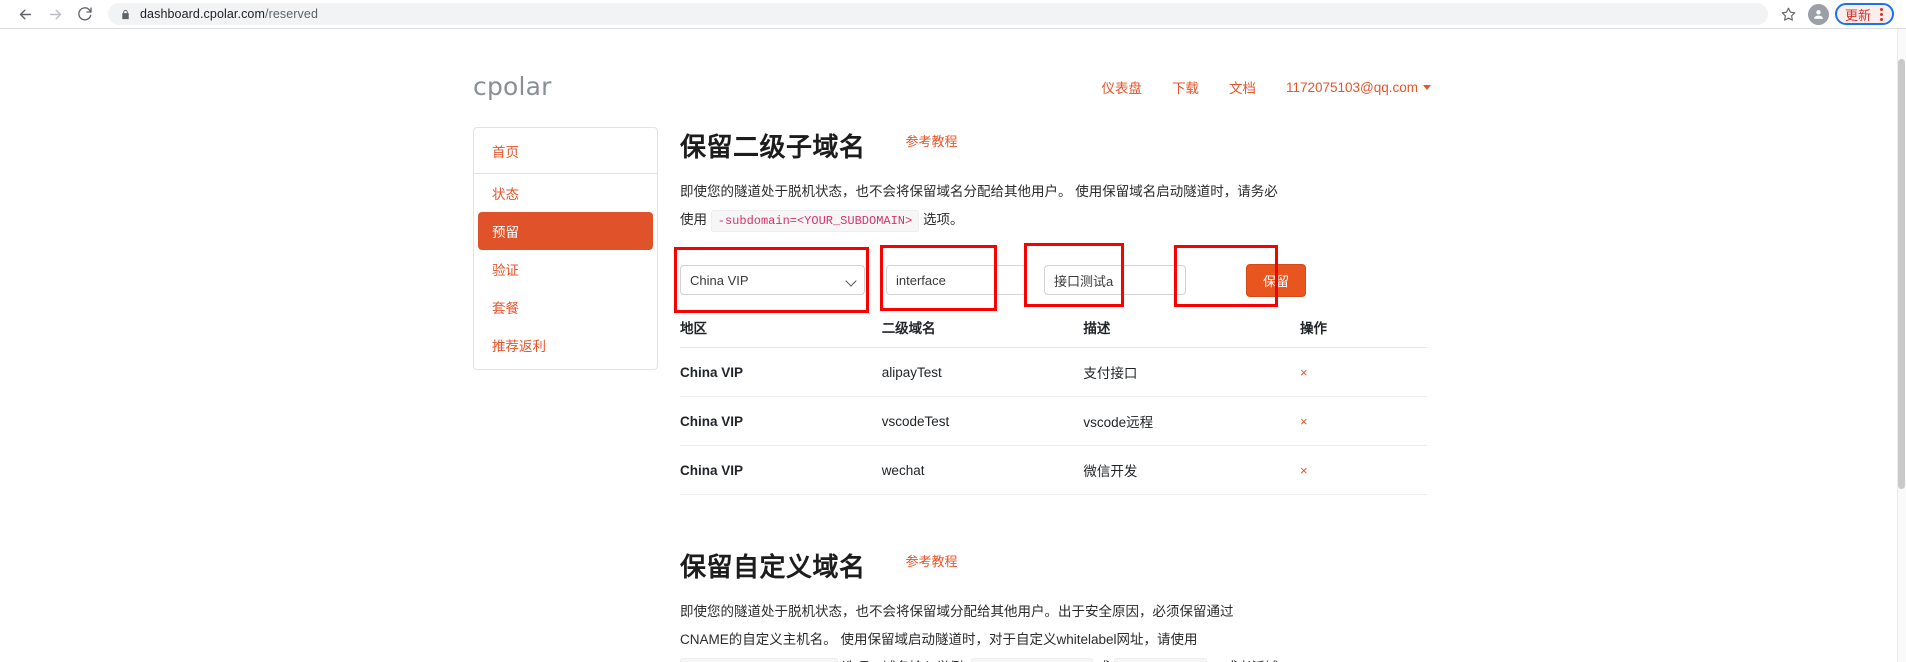 Image resolution: width=1906 pixels, height=662 pixels. Describe the element at coordinates (759, 660) in the screenshot. I see `hostname-flag-code: -hostname=<YOUR_URL>` at that location.